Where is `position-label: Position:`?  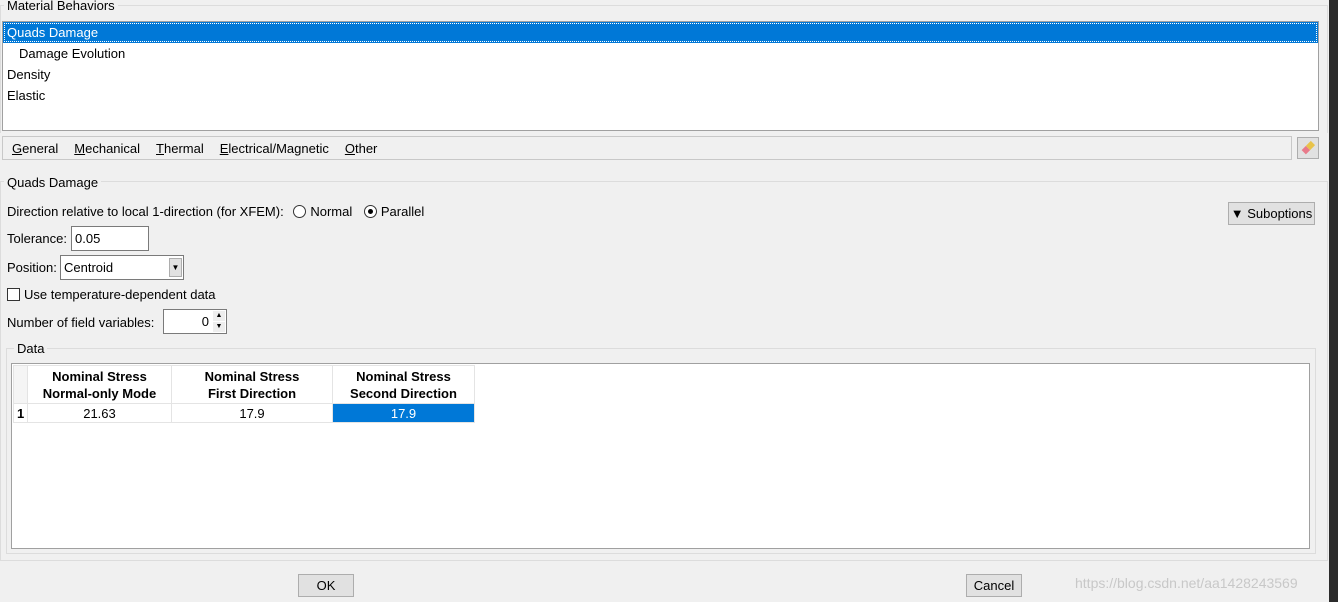
position-label: Position: is located at coordinates (32, 267).